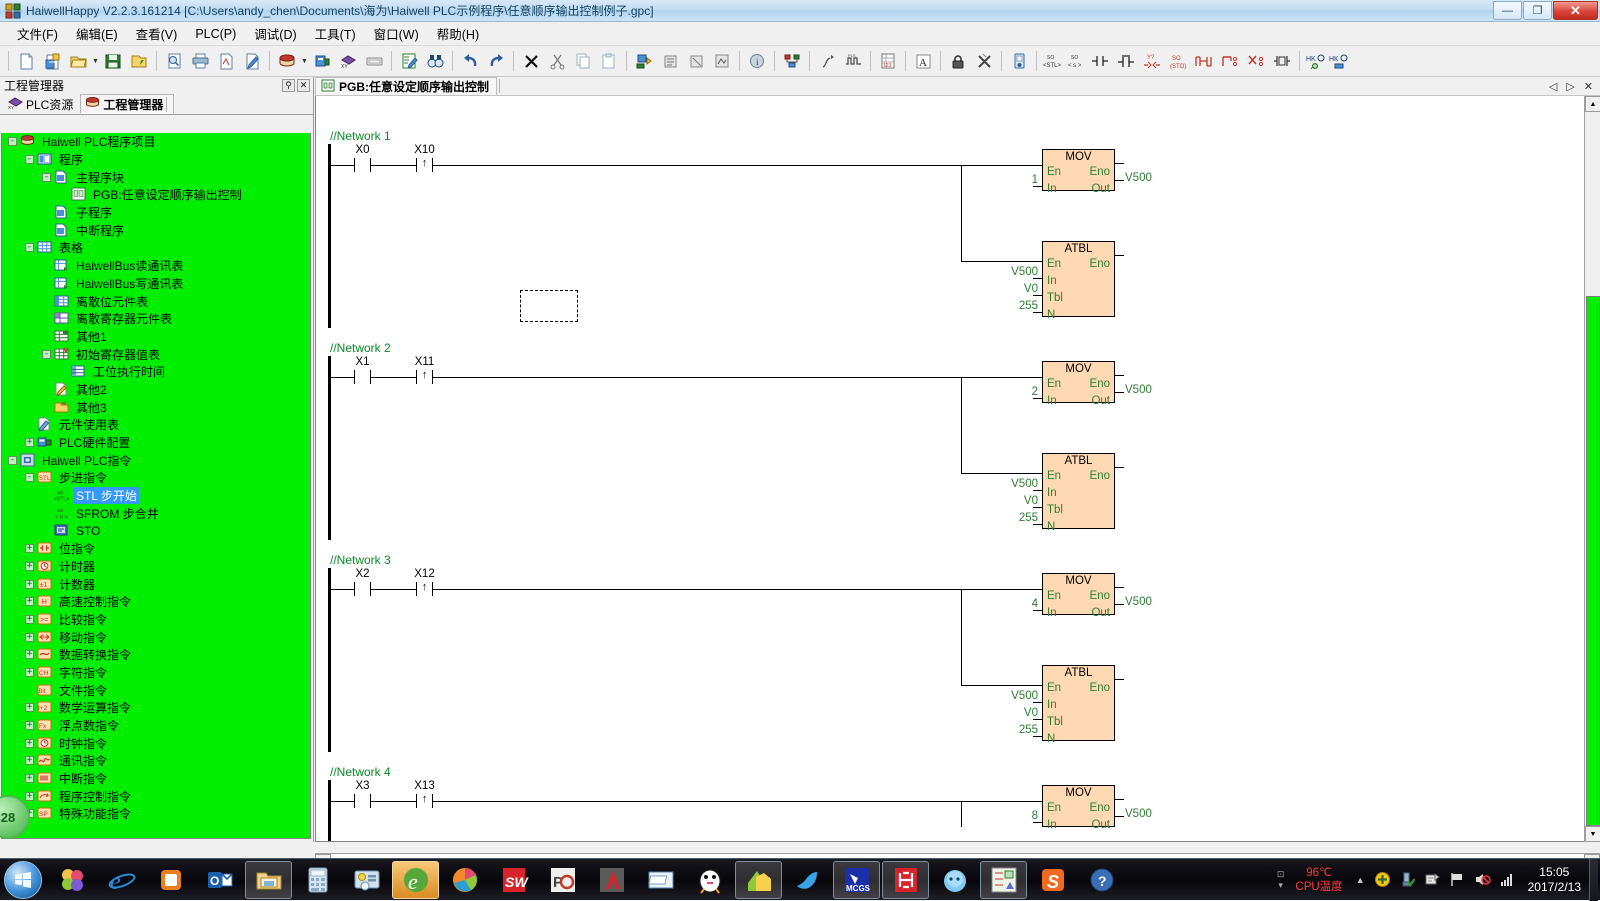 This screenshot has width=1600, height=901. I want to click on debug-run-icon, so click(827, 61).